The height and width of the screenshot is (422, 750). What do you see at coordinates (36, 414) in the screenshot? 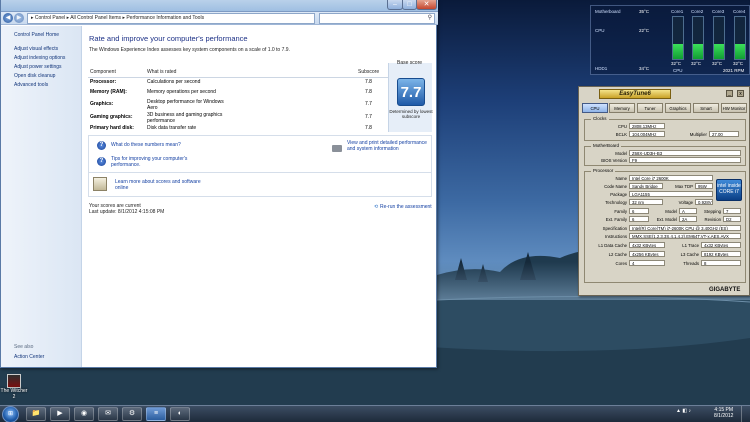
I see `taskbar-explorer-icon: 📁` at bounding box center [36, 414].